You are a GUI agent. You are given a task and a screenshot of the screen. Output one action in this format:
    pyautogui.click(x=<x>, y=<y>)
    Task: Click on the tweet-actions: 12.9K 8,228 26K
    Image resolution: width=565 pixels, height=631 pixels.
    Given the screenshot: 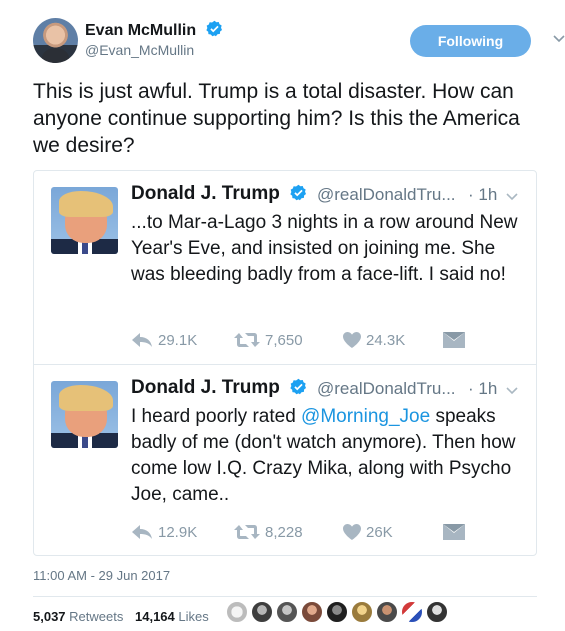 What is the action you would take?
    pyautogui.click(x=301, y=532)
    